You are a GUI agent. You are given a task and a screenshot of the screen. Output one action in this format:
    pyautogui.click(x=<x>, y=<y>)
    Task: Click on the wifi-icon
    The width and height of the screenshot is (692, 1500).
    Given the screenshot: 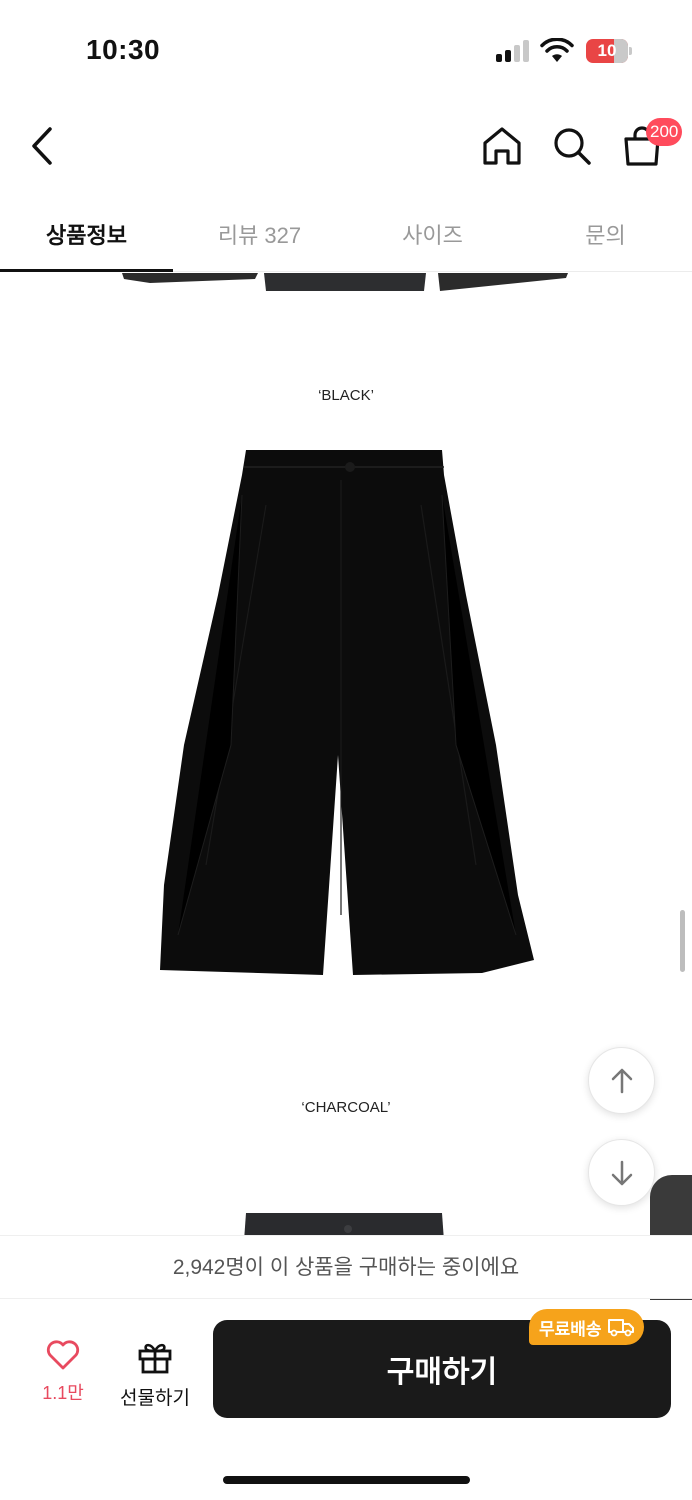 What is the action you would take?
    pyautogui.click(x=557, y=50)
    